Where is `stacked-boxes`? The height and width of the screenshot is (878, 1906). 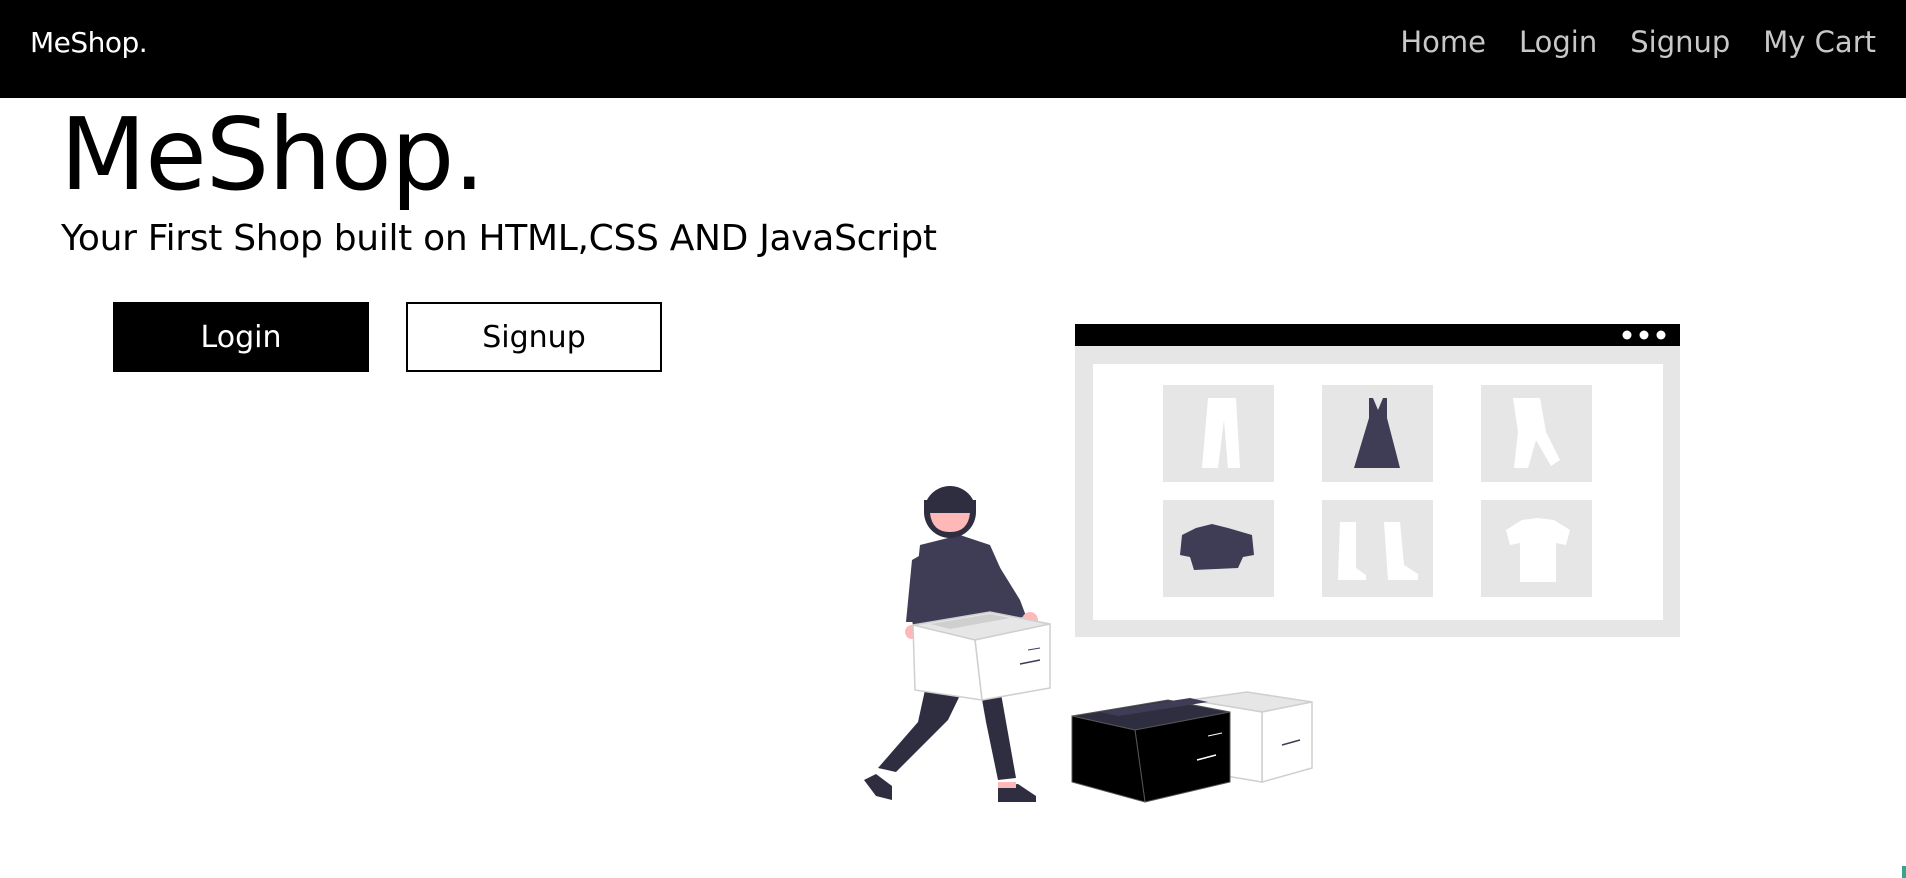
stacked-boxes is located at coordinates (1192, 747).